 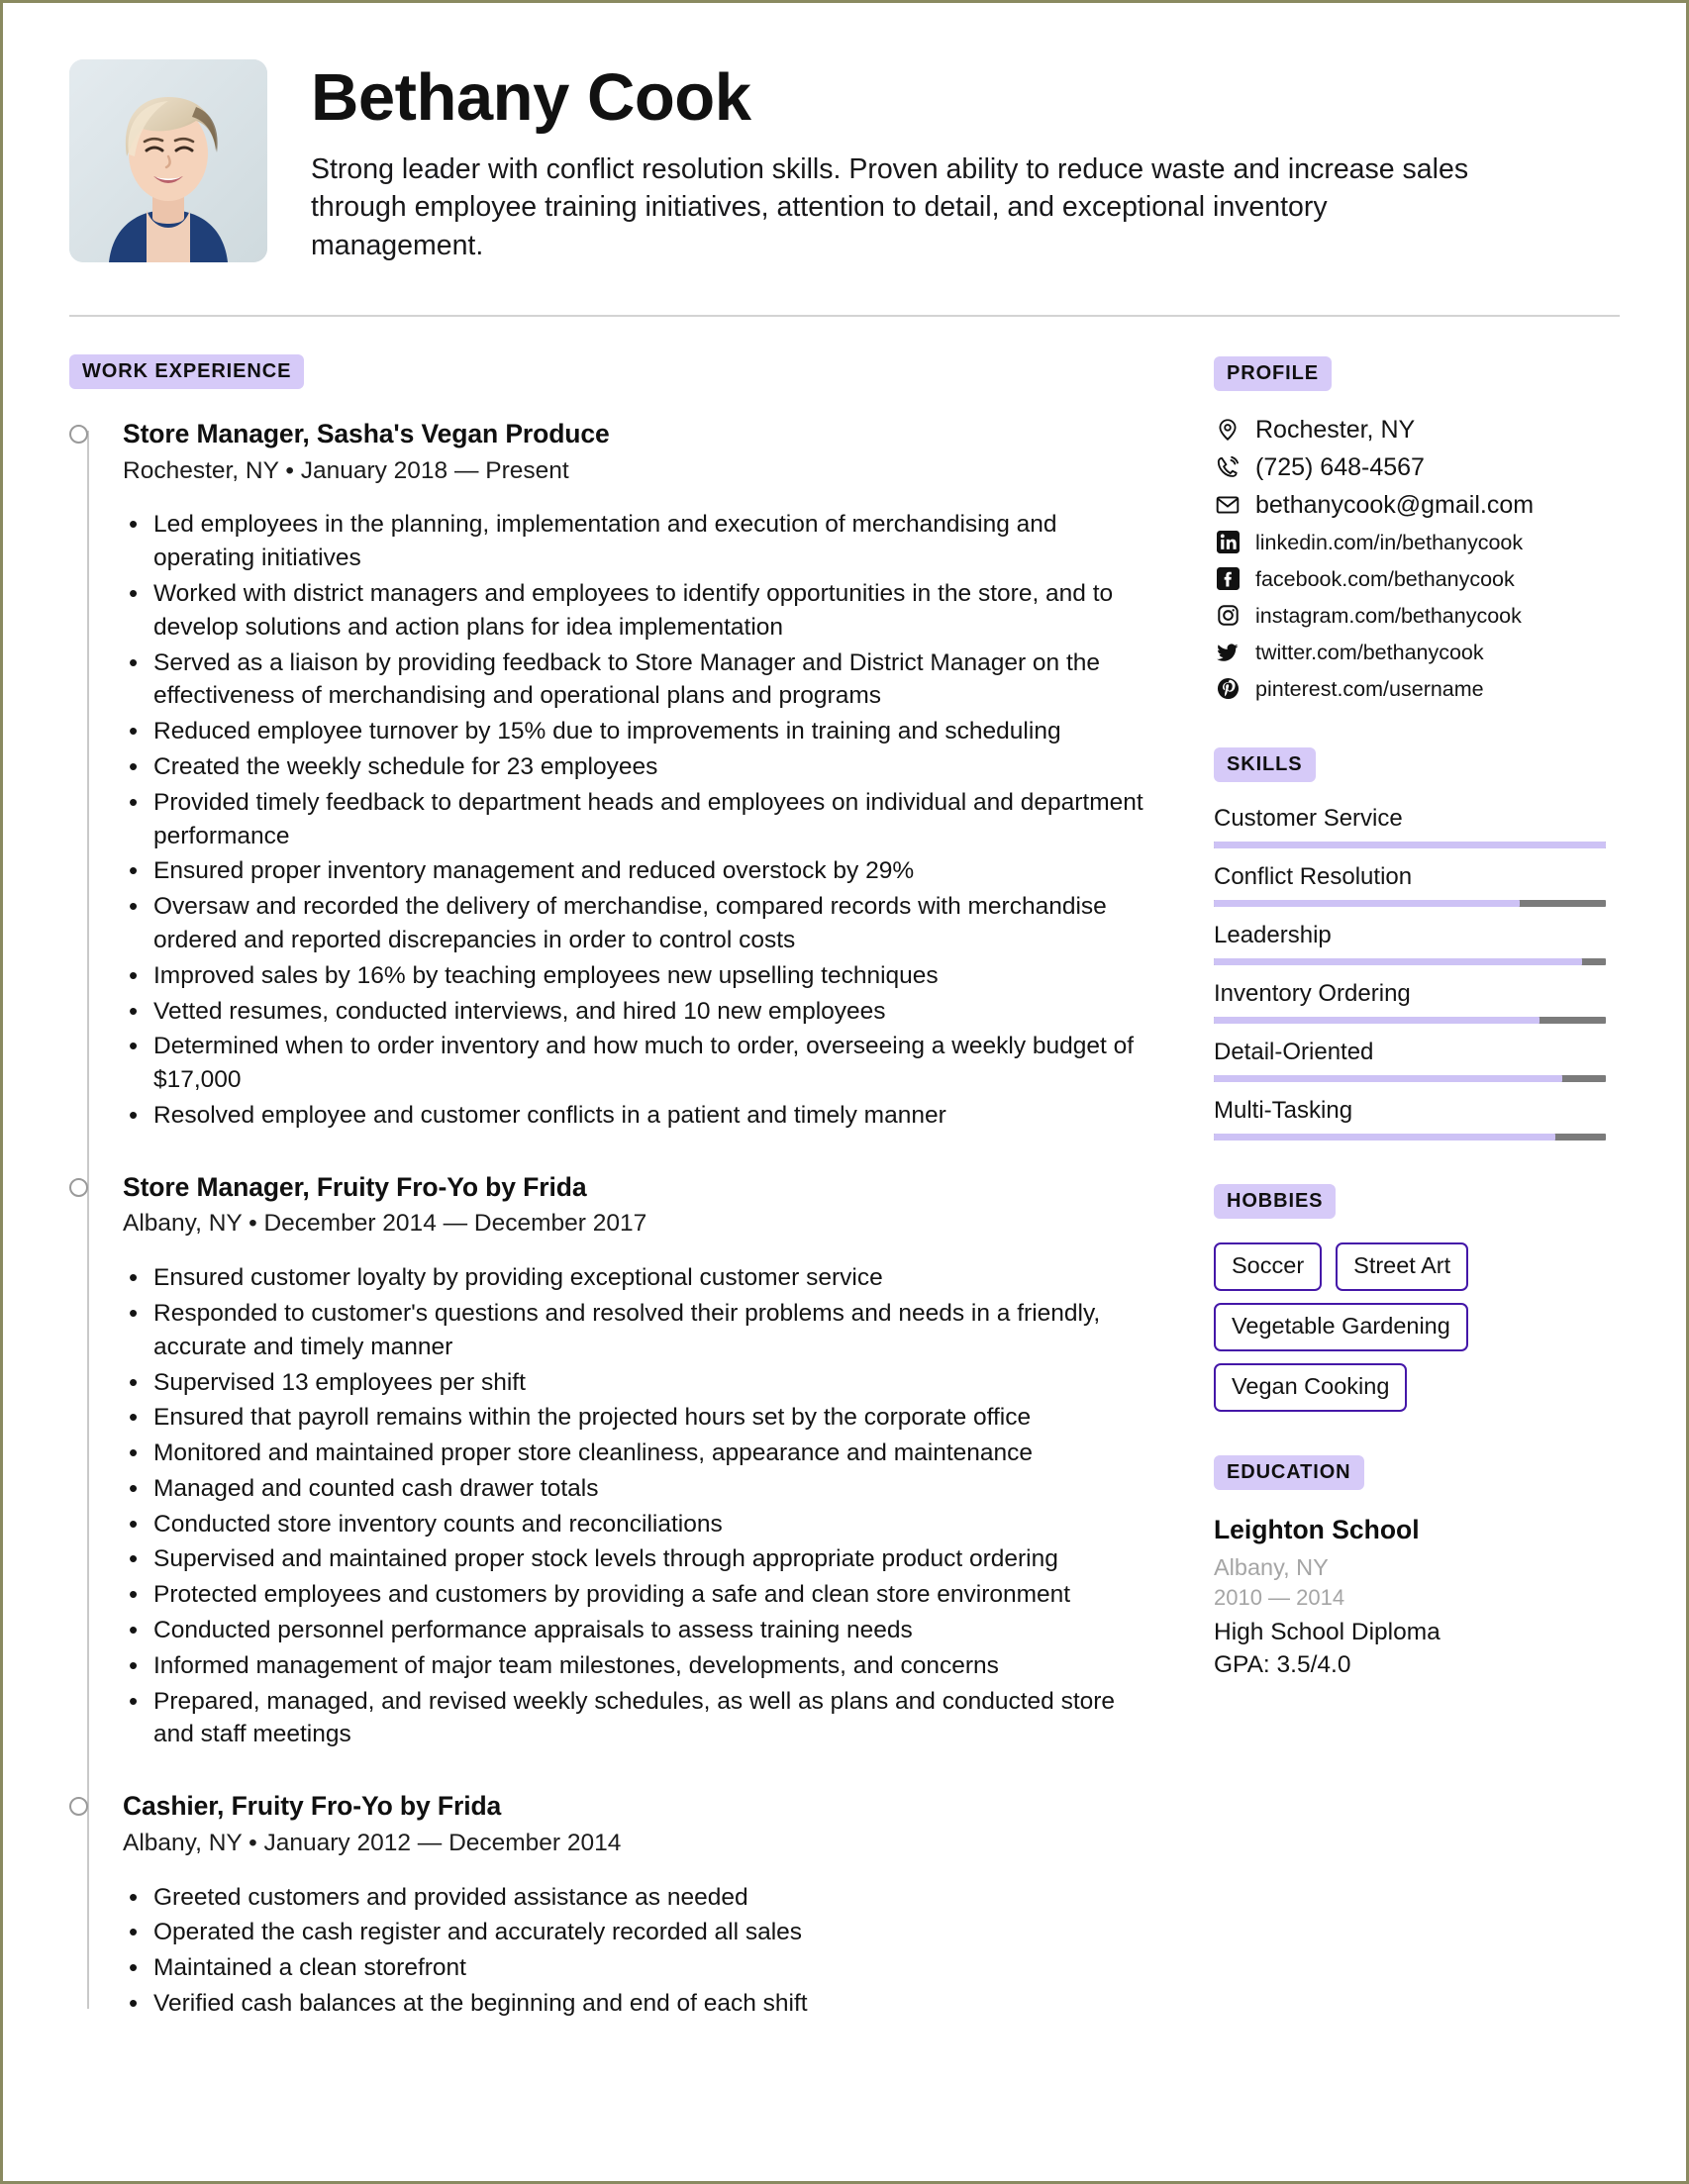 What do you see at coordinates (1395, 504) in the screenshot?
I see `contact-value: bethanycook@gmail.com` at bounding box center [1395, 504].